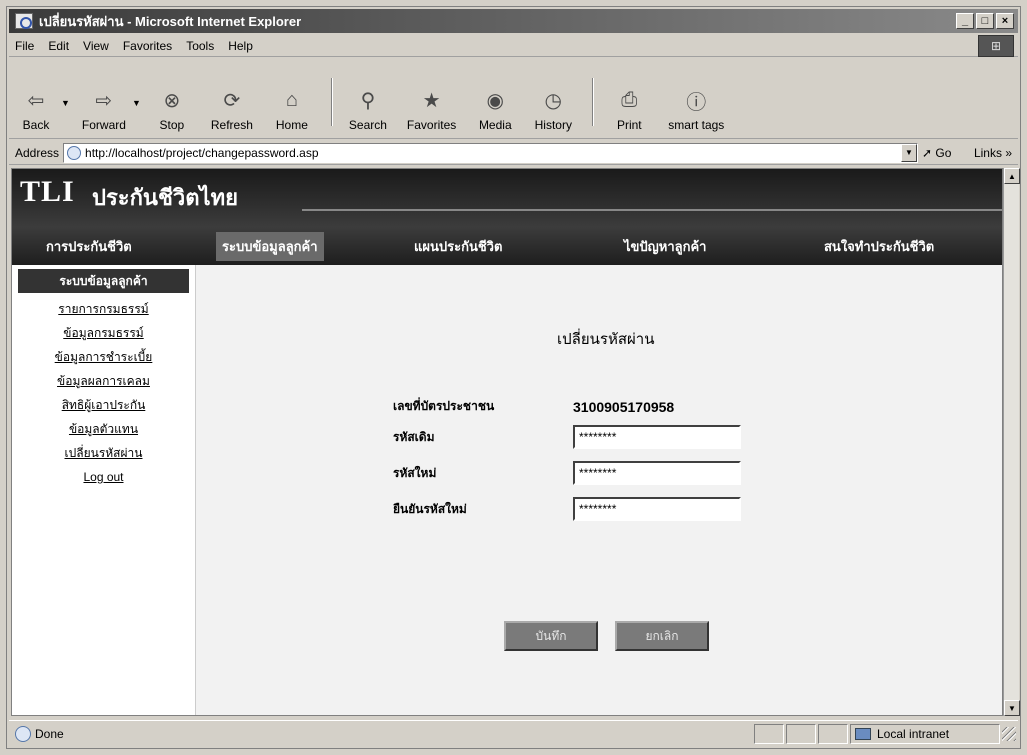 This screenshot has width=1027, height=755. I want to click on confirm-password-label: ยืนยันรหัสใหม่, so click(430, 508).